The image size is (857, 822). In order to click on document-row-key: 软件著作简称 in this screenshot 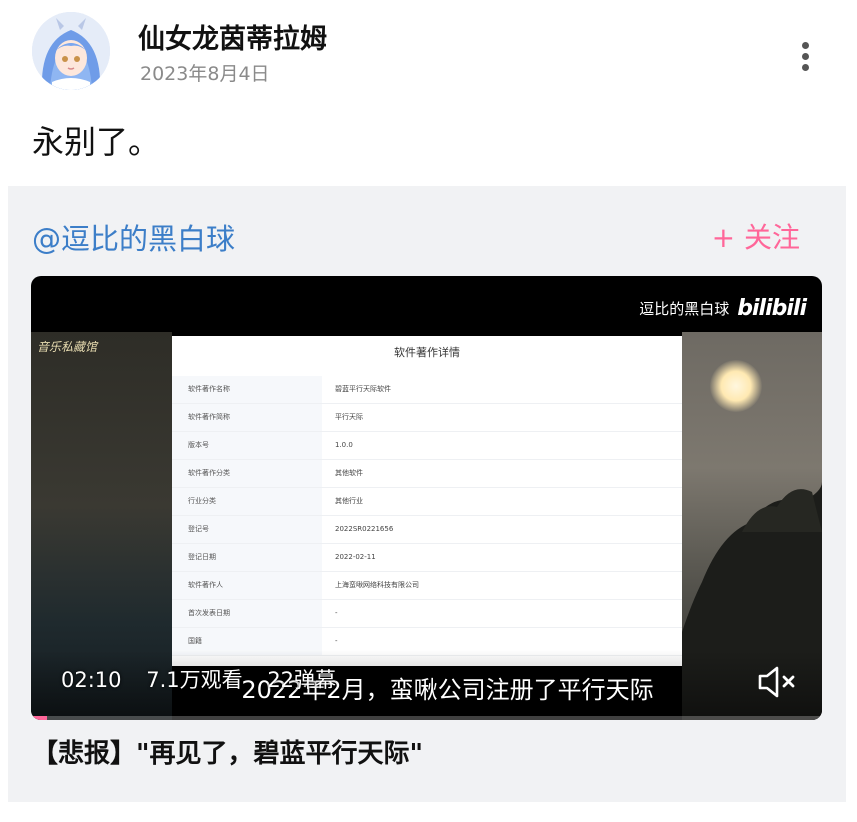, I will do `click(247, 417)`.